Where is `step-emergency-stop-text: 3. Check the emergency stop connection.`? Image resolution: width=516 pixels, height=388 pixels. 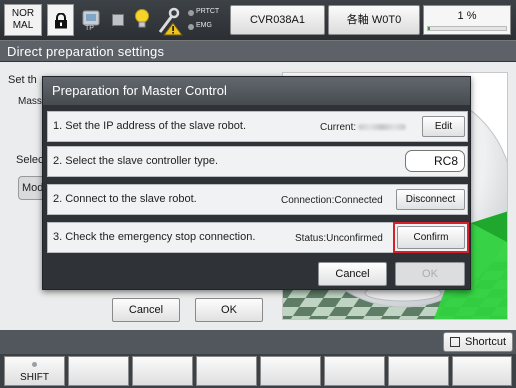
step-emergency-stop-text: 3. Check the emergency stop connection. is located at coordinates (154, 237).